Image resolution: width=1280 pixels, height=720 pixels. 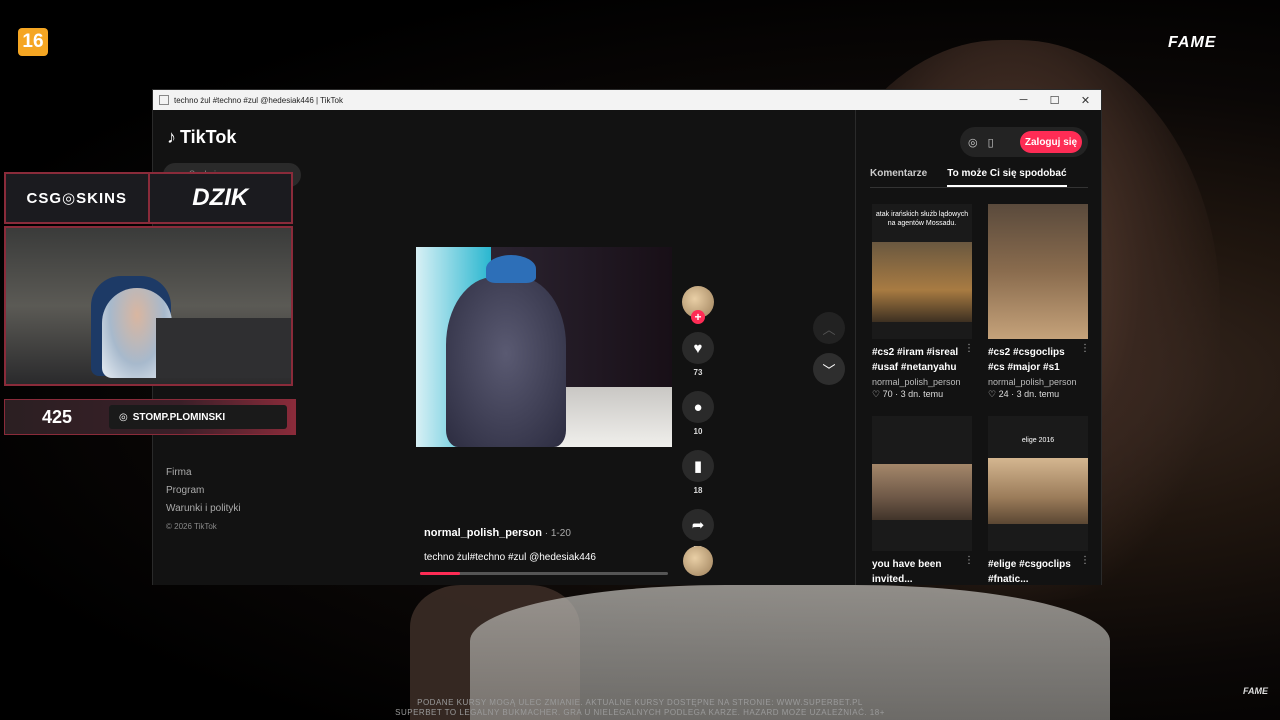 I want to click on bookmark-icon: ▮, so click(x=698, y=466).